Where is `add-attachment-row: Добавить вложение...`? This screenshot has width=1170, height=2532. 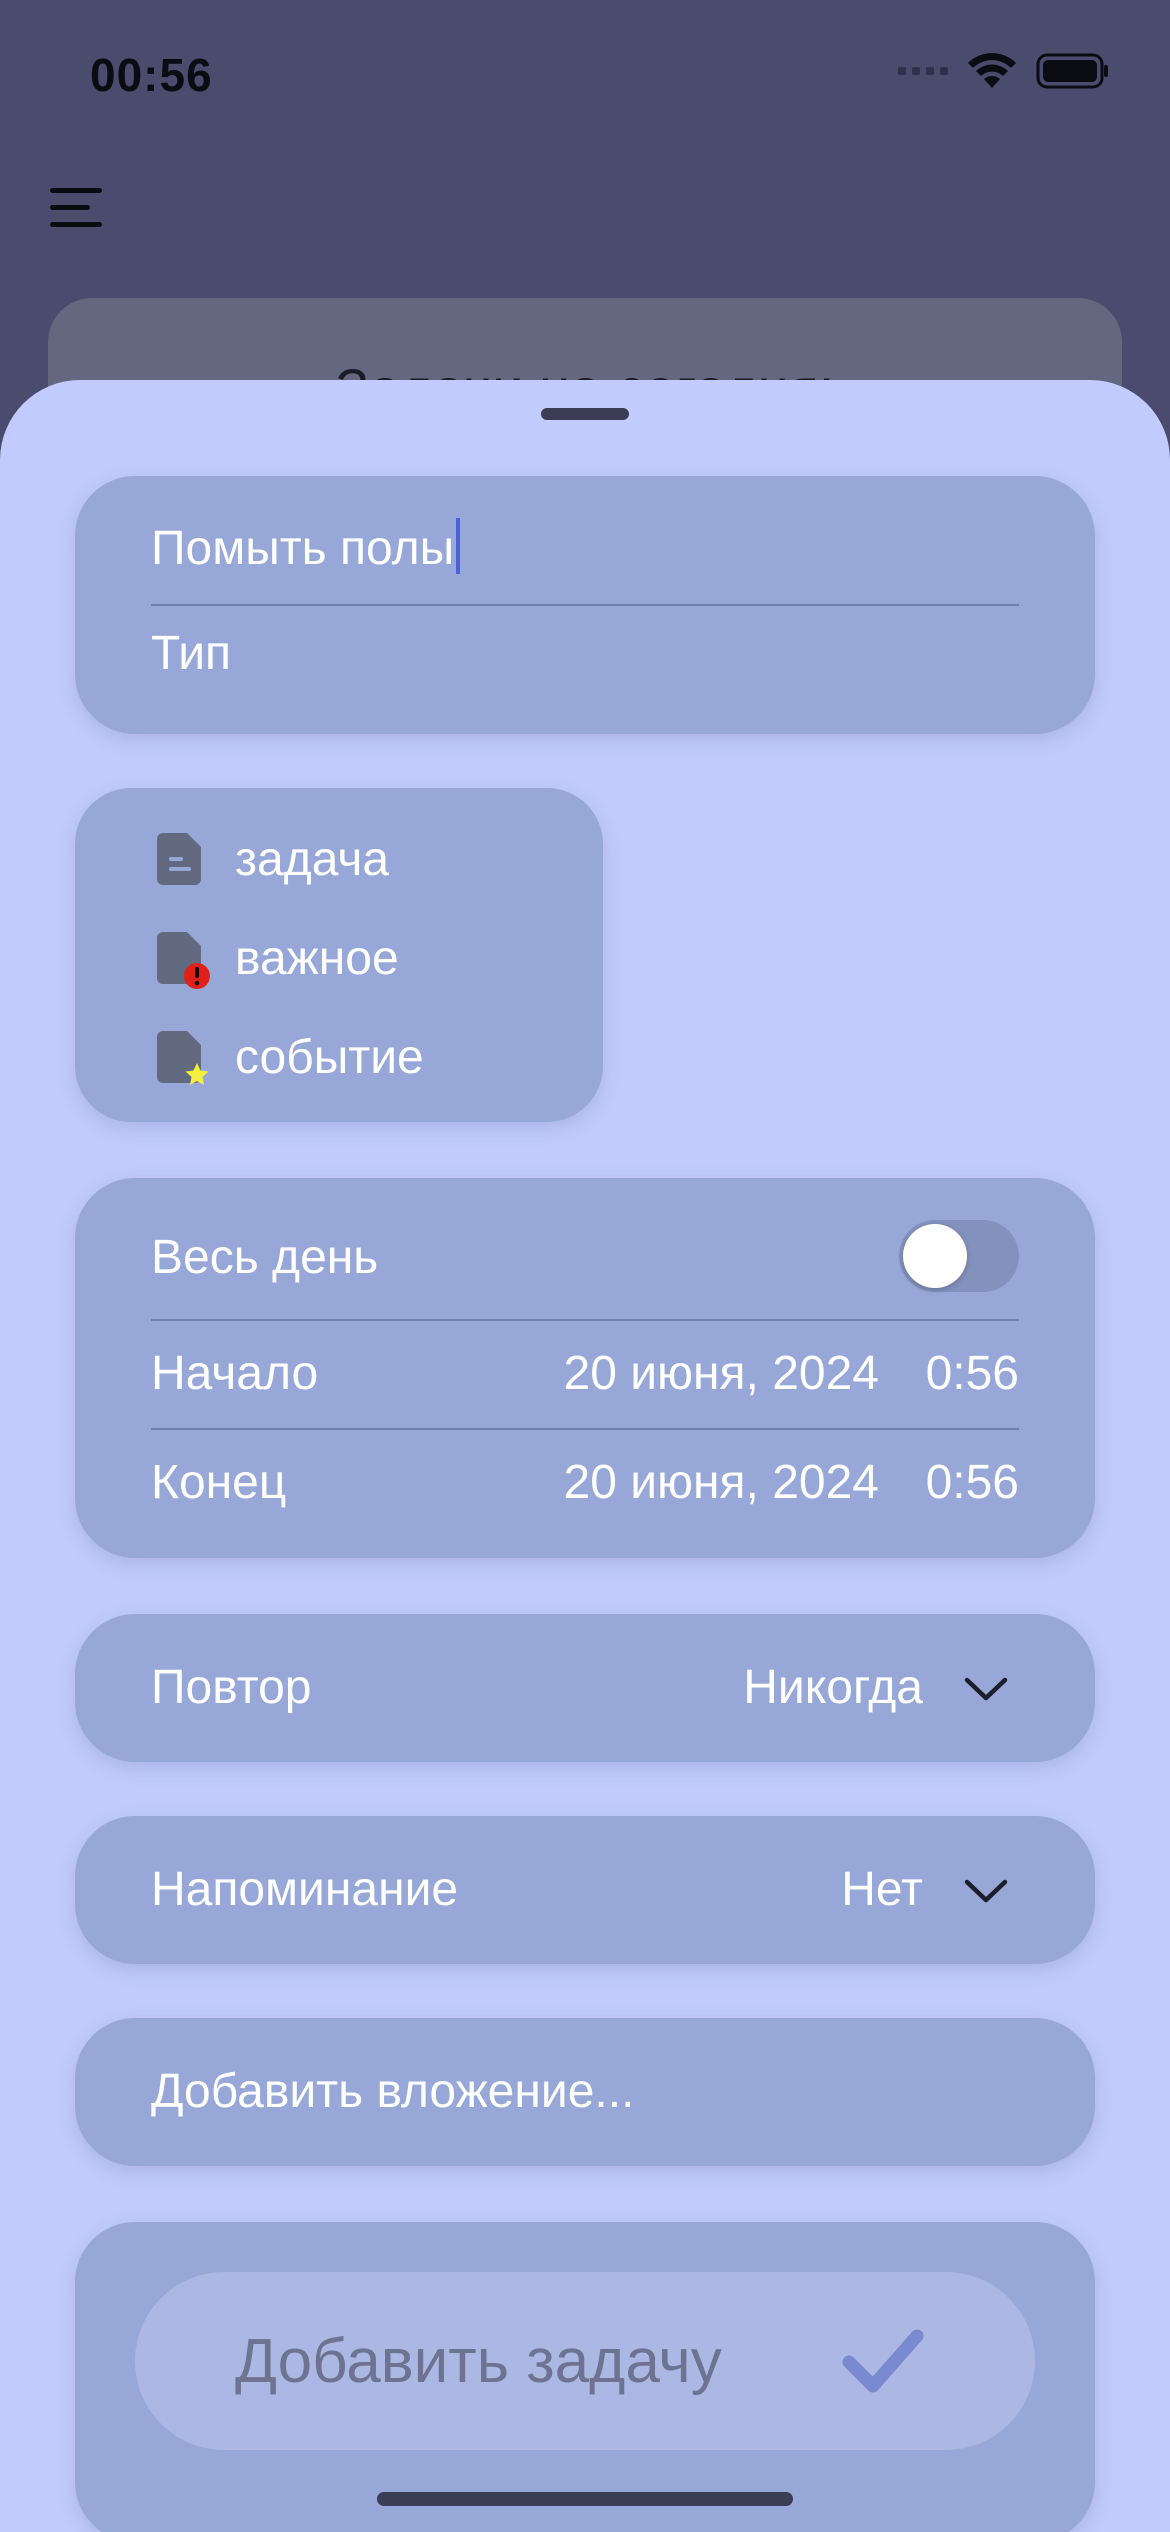
add-attachment-row: Добавить вложение... is located at coordinates (585, 2092).